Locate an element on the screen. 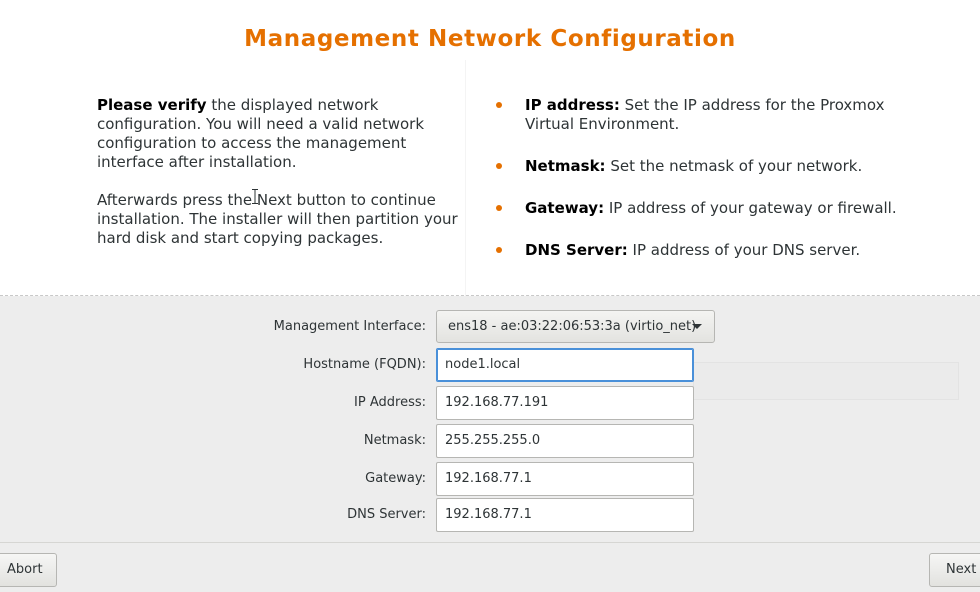 This screenshot has height=592, width=980. help-term: IP address: is located at coordinates (572, 105).